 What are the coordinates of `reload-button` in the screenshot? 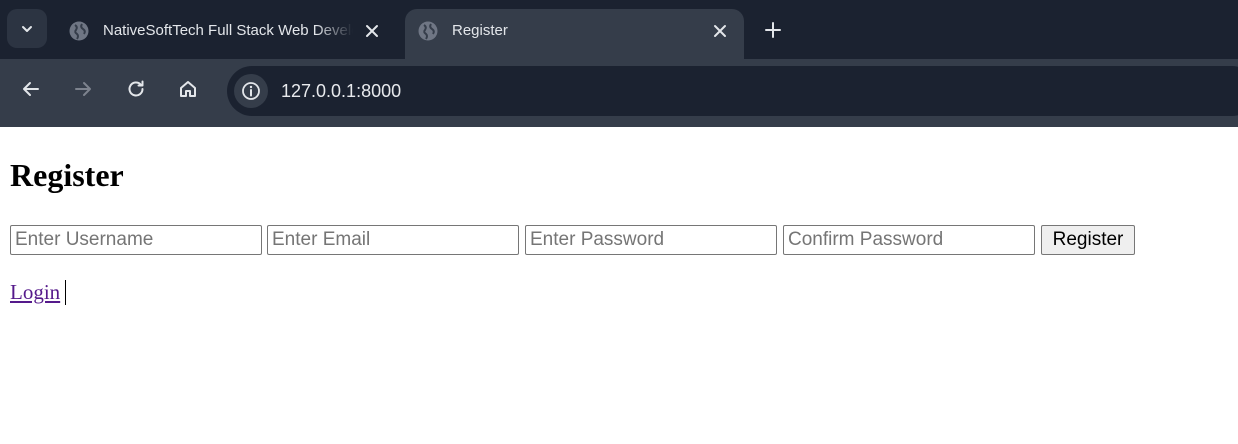 It's located at (136, 89).